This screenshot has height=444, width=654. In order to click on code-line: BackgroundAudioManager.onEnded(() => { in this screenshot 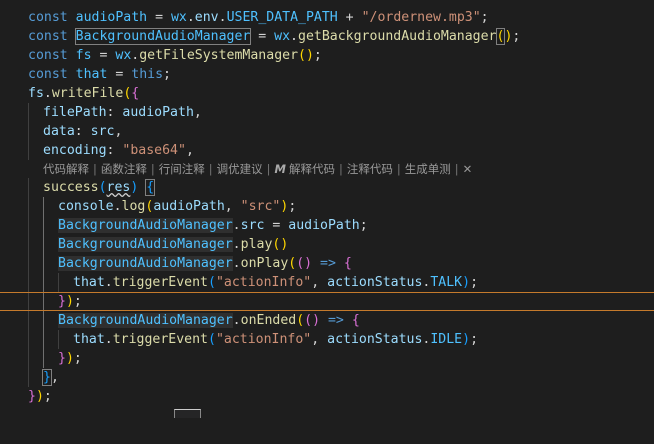, I will do `click(327, 320)`.